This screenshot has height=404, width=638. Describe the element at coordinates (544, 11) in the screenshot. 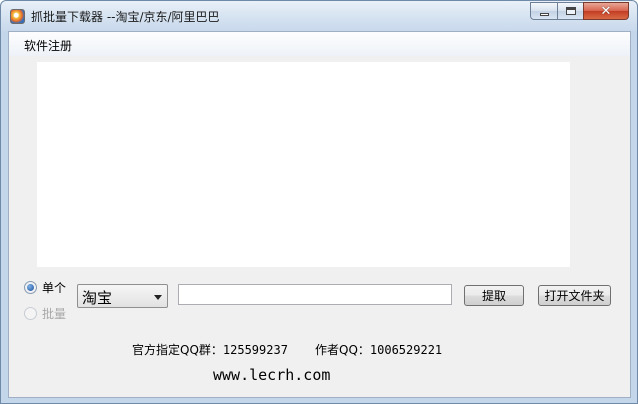

I see `minimize-button` at that location.